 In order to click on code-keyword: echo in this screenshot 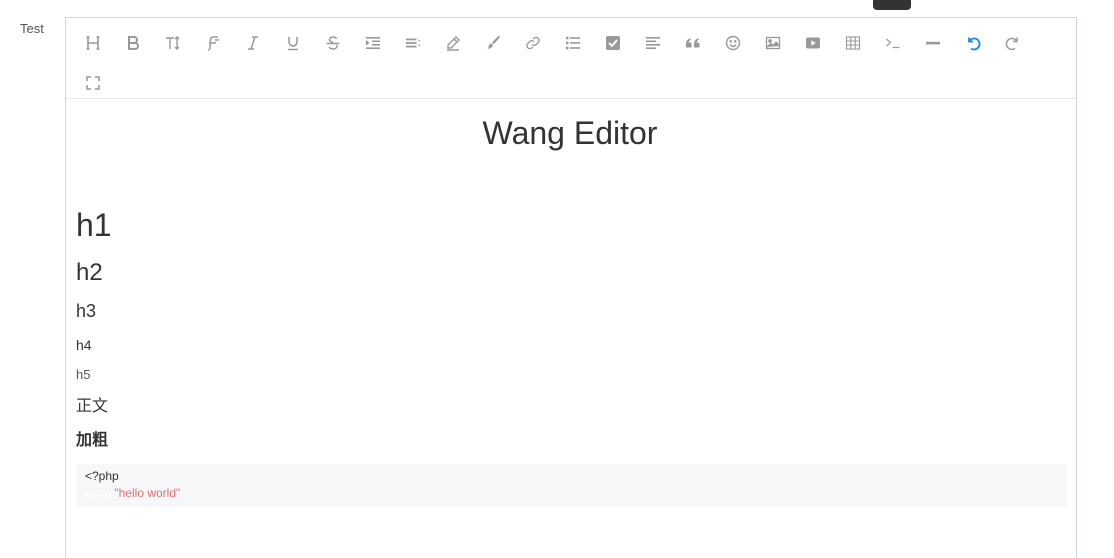, I will do `click(98, 493)`.